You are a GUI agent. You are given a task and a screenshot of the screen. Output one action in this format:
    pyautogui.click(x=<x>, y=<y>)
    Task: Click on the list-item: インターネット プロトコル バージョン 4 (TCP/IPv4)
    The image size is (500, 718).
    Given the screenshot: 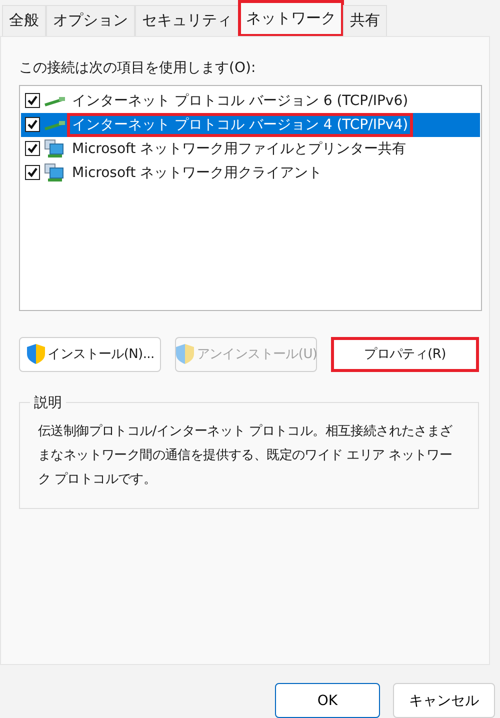 What is the action you would take?
    pyautogui.click(x=250, y=124)
    